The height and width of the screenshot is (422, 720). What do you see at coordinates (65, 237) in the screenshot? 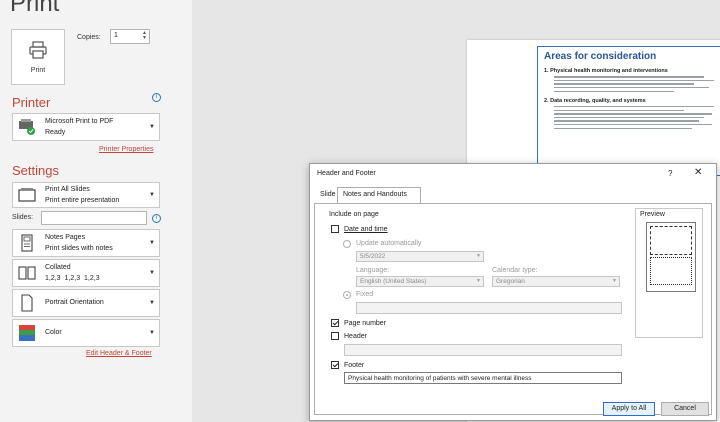
I see `layout-line1: Notes Pages` at bounding box center [65, 237].